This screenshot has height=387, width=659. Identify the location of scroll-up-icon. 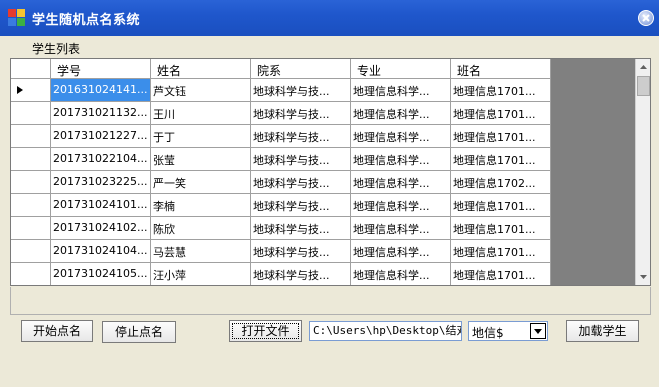
(643, 67).